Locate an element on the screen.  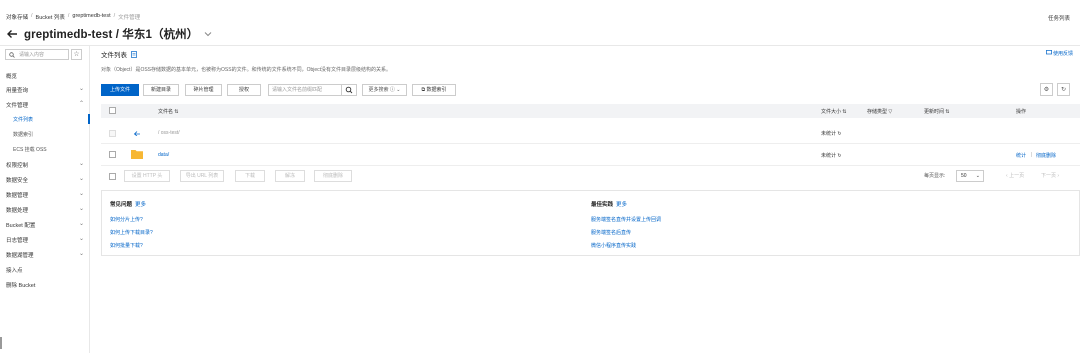
delete-link: 彻底删除 is located at coordinates (1046, 155).